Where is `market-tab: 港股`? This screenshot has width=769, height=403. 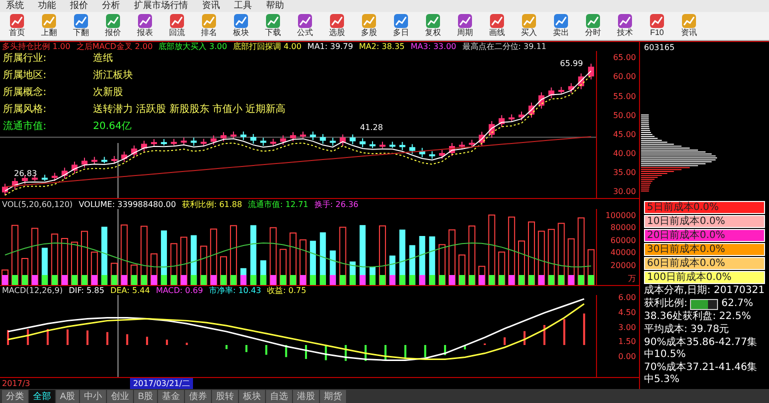
market-tab: 港股 is located at coordinates (306, 396).